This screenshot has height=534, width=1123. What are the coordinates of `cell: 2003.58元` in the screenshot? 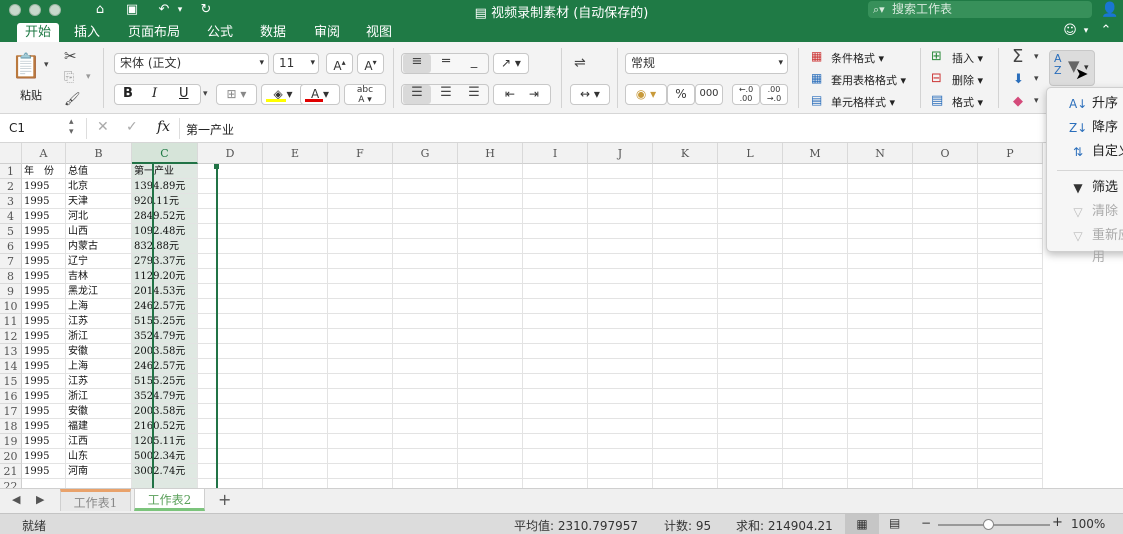 It's located at (165, 351).